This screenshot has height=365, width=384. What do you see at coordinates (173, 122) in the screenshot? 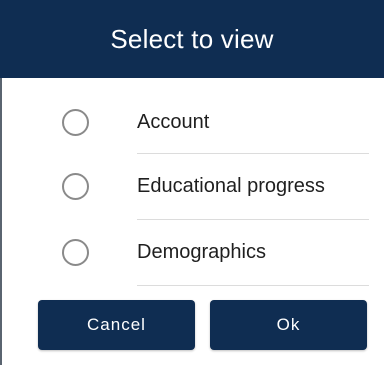
I see `option-label-account: Account` at bounding box center [173, 122].